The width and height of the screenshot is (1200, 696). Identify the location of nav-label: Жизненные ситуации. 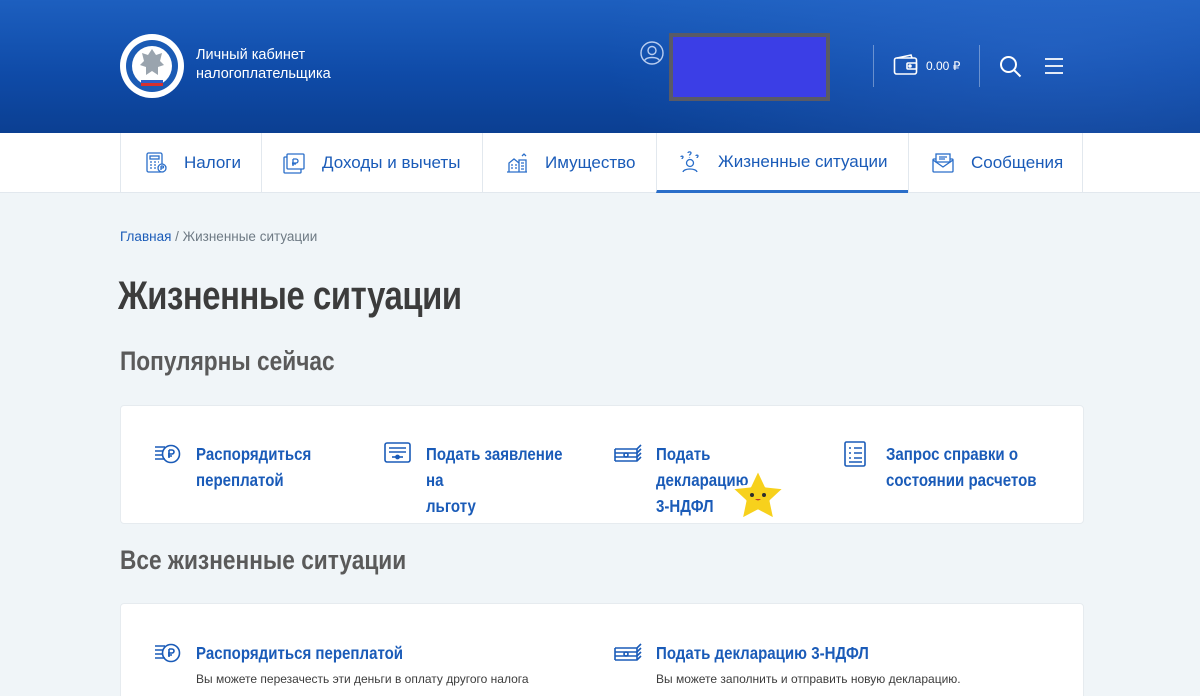
(803, 161).